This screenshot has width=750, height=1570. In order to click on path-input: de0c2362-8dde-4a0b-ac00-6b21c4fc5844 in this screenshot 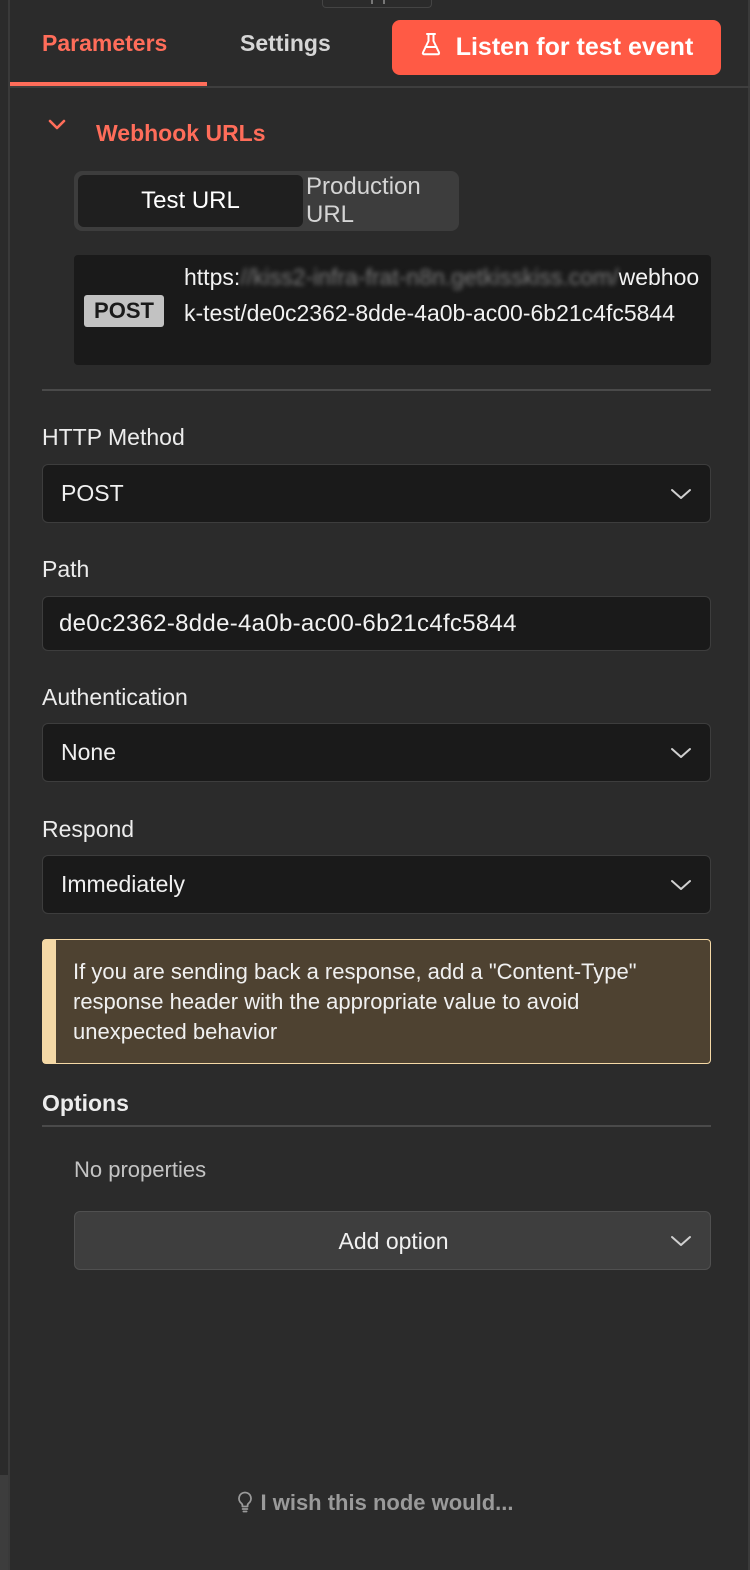, I will do `click(376, 623)`.